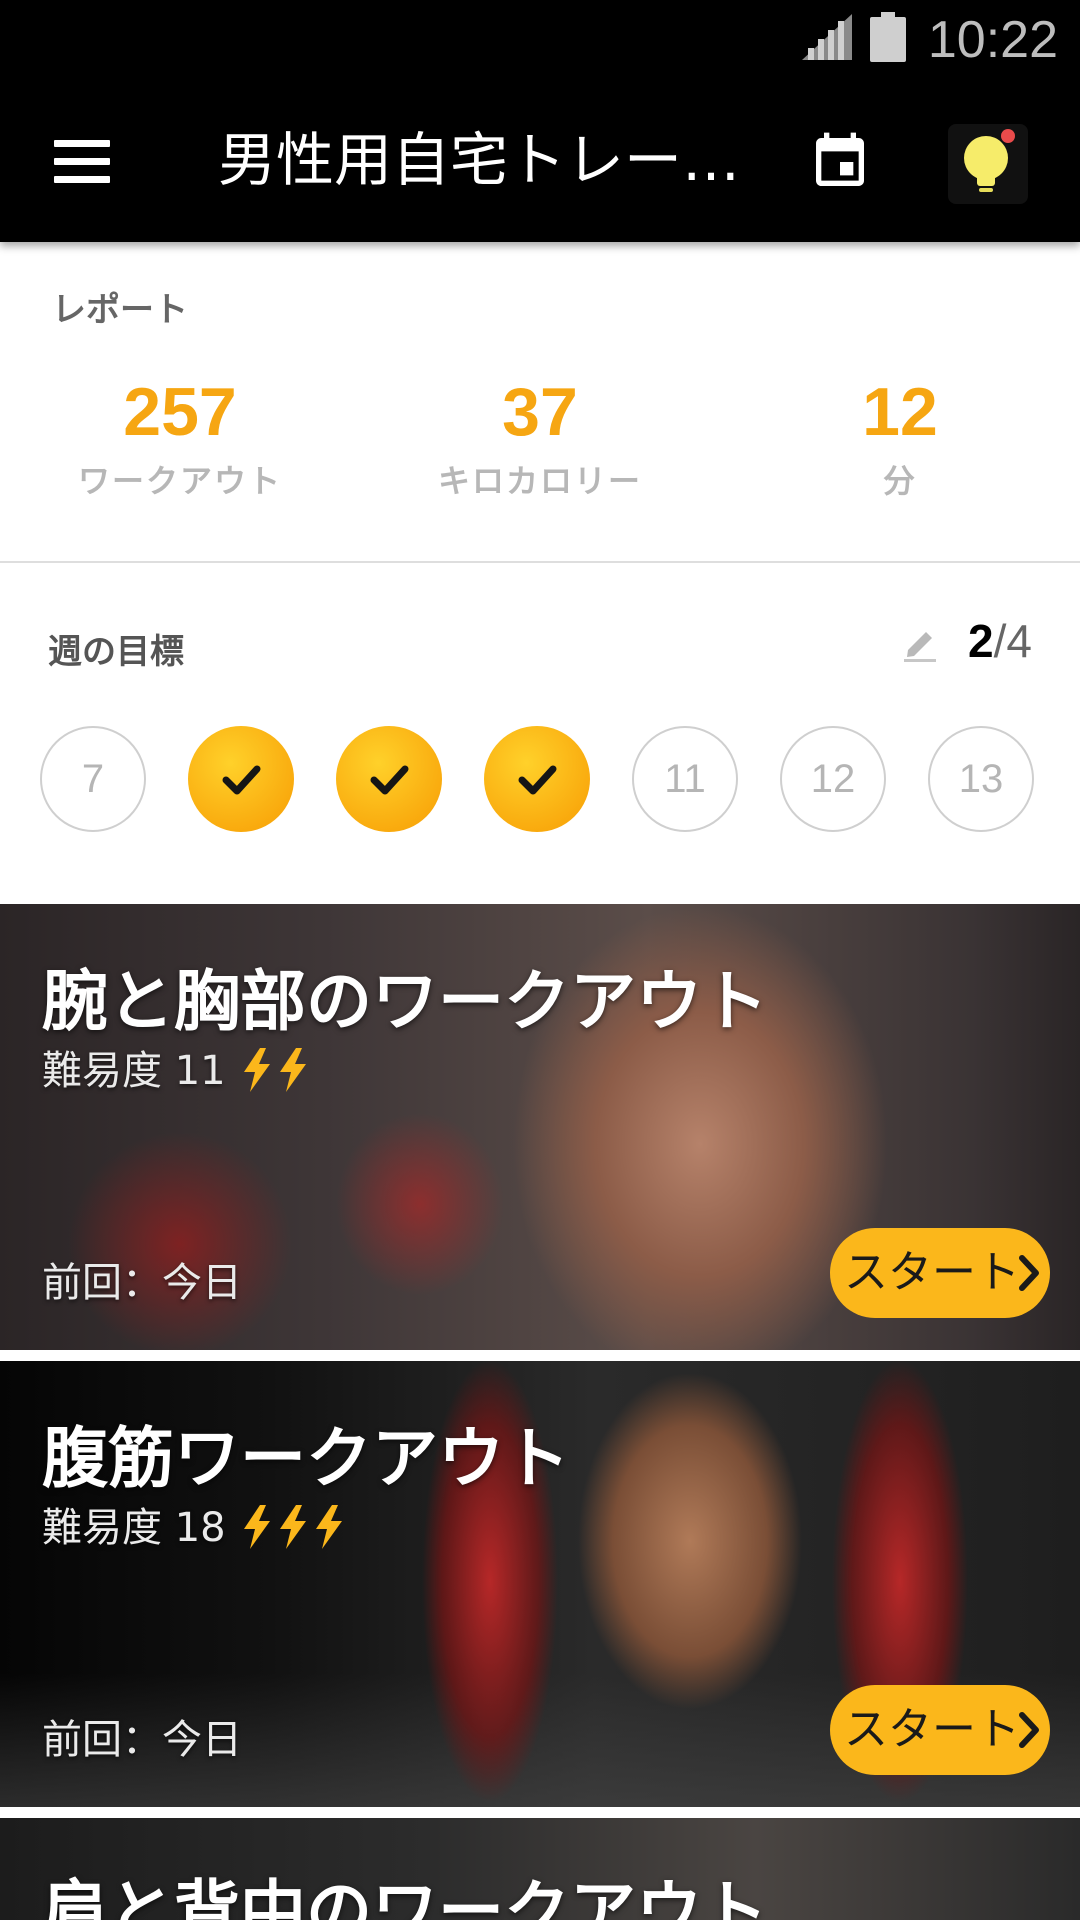 This screenshot has height=1920, width=1080. Describe the element at coordinates (540, 412) in the screenshot. I see `stat-value: 37` at that location.